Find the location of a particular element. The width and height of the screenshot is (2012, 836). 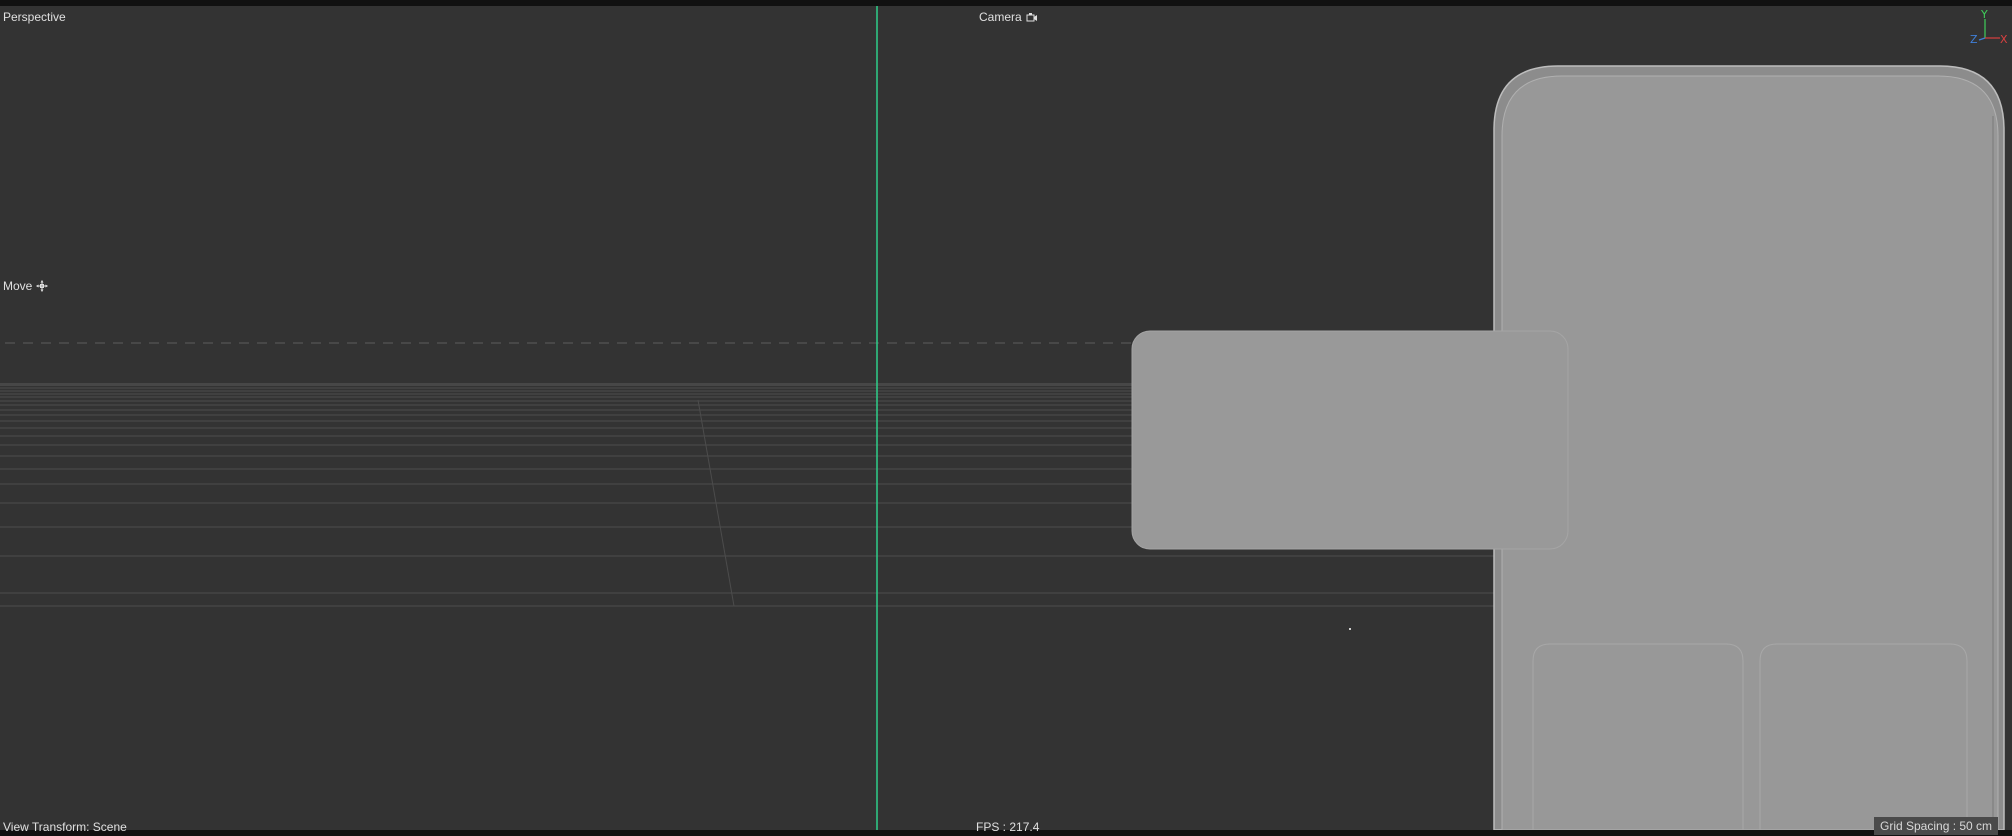

axis-z-line is located at coordinates (1982, 39).